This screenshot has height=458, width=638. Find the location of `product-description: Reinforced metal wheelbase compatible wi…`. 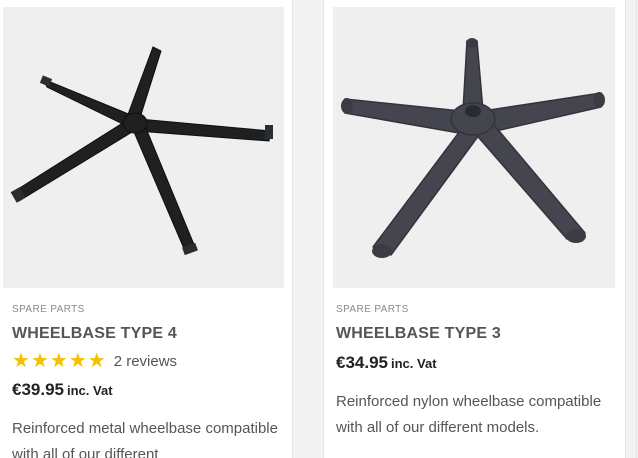

product-description: Reinforced metal wheelbase compatible wi… is located at coordinates (145, 439).